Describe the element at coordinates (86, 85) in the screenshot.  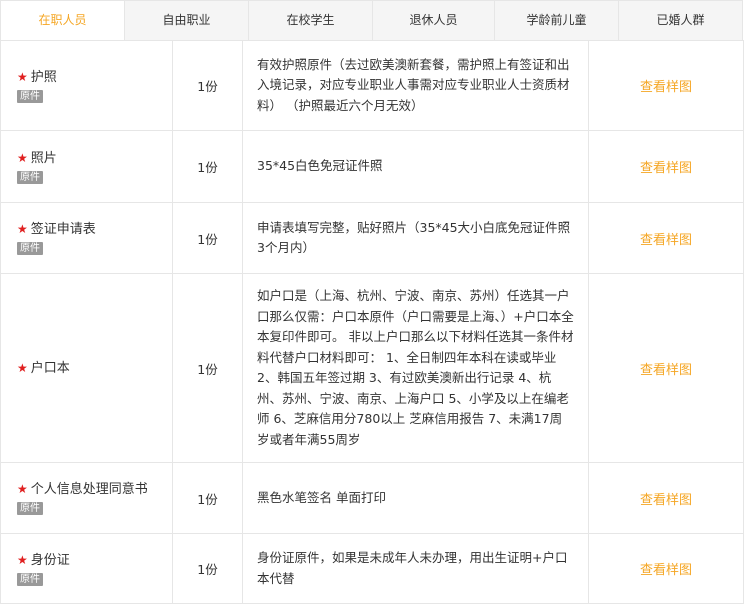
I see `material-name-cell: ★ 护照 原件` at that location.